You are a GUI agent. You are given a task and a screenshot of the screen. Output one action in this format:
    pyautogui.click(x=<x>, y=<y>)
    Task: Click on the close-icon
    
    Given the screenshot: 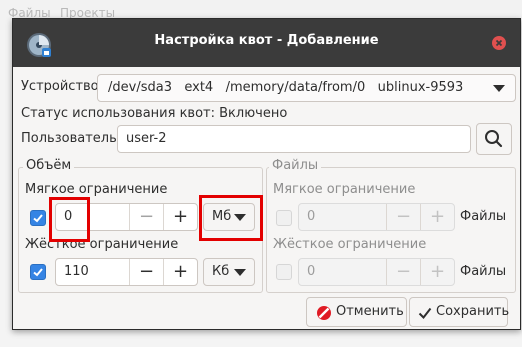 What is the action you would take?
    pyautogui.click(x=499, y=43)
    